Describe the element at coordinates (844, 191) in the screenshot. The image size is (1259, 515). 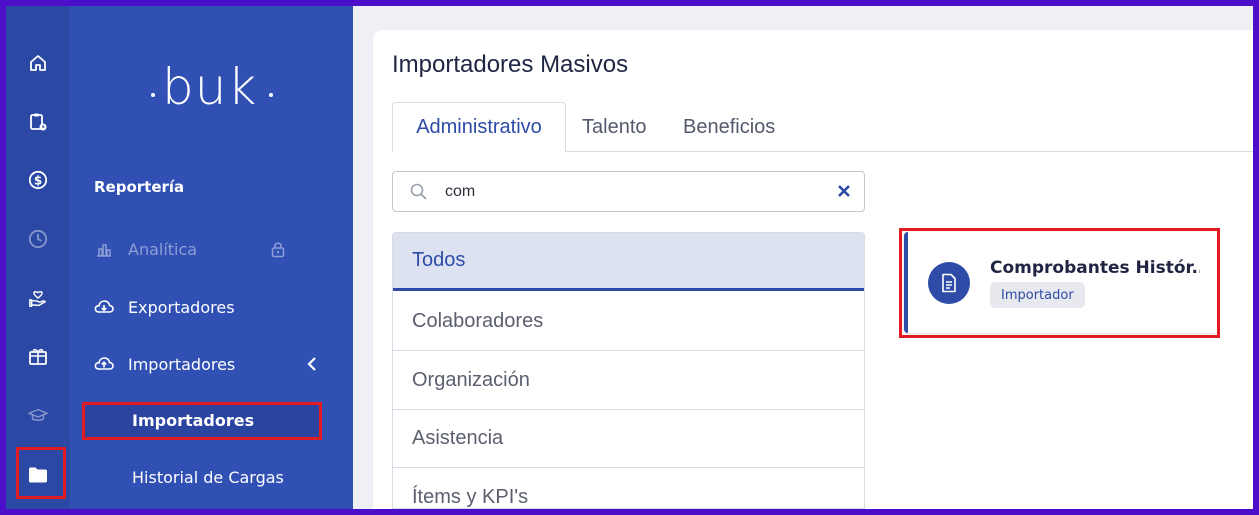
I see `clear-search-icon` at that location.